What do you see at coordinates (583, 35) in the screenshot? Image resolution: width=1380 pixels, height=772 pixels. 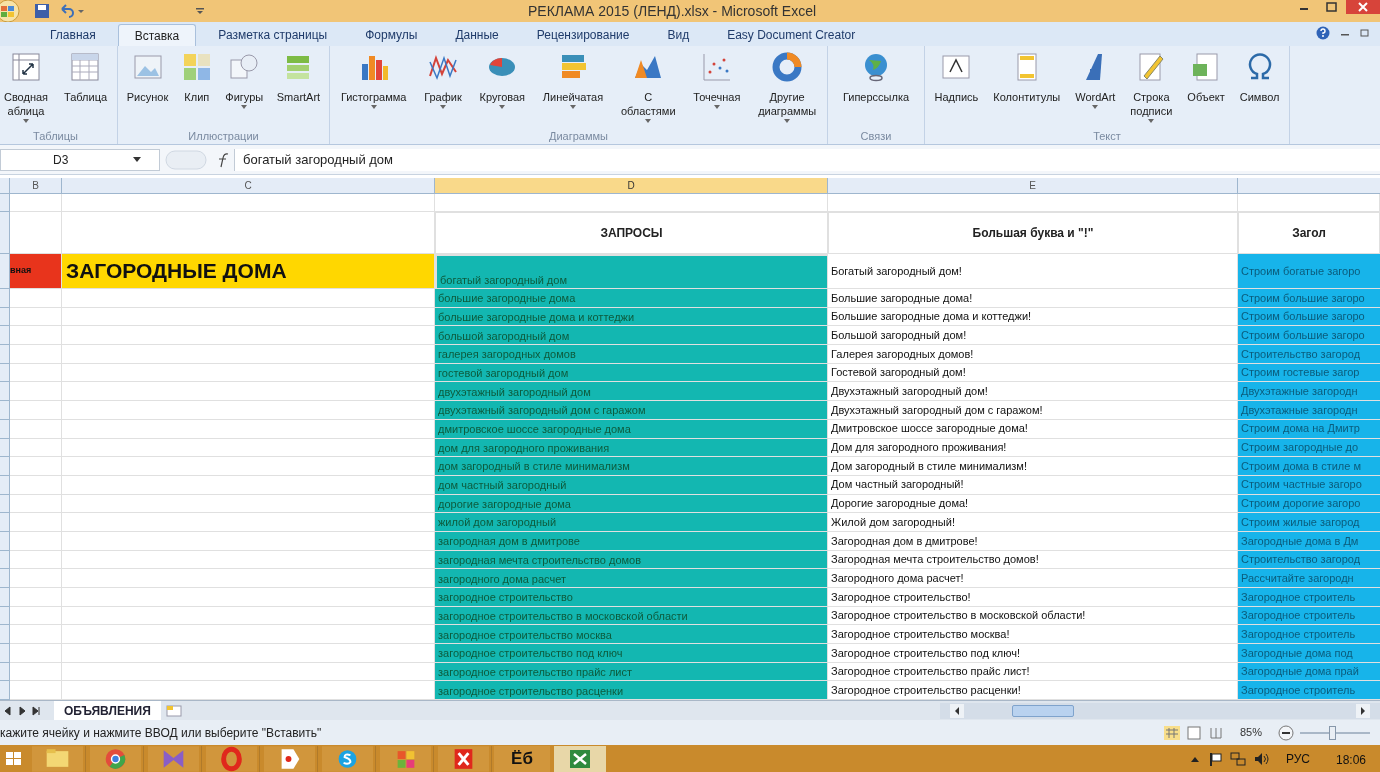 I see `ribbon-tab: Рецензирование` at bounding box center [583, 35].